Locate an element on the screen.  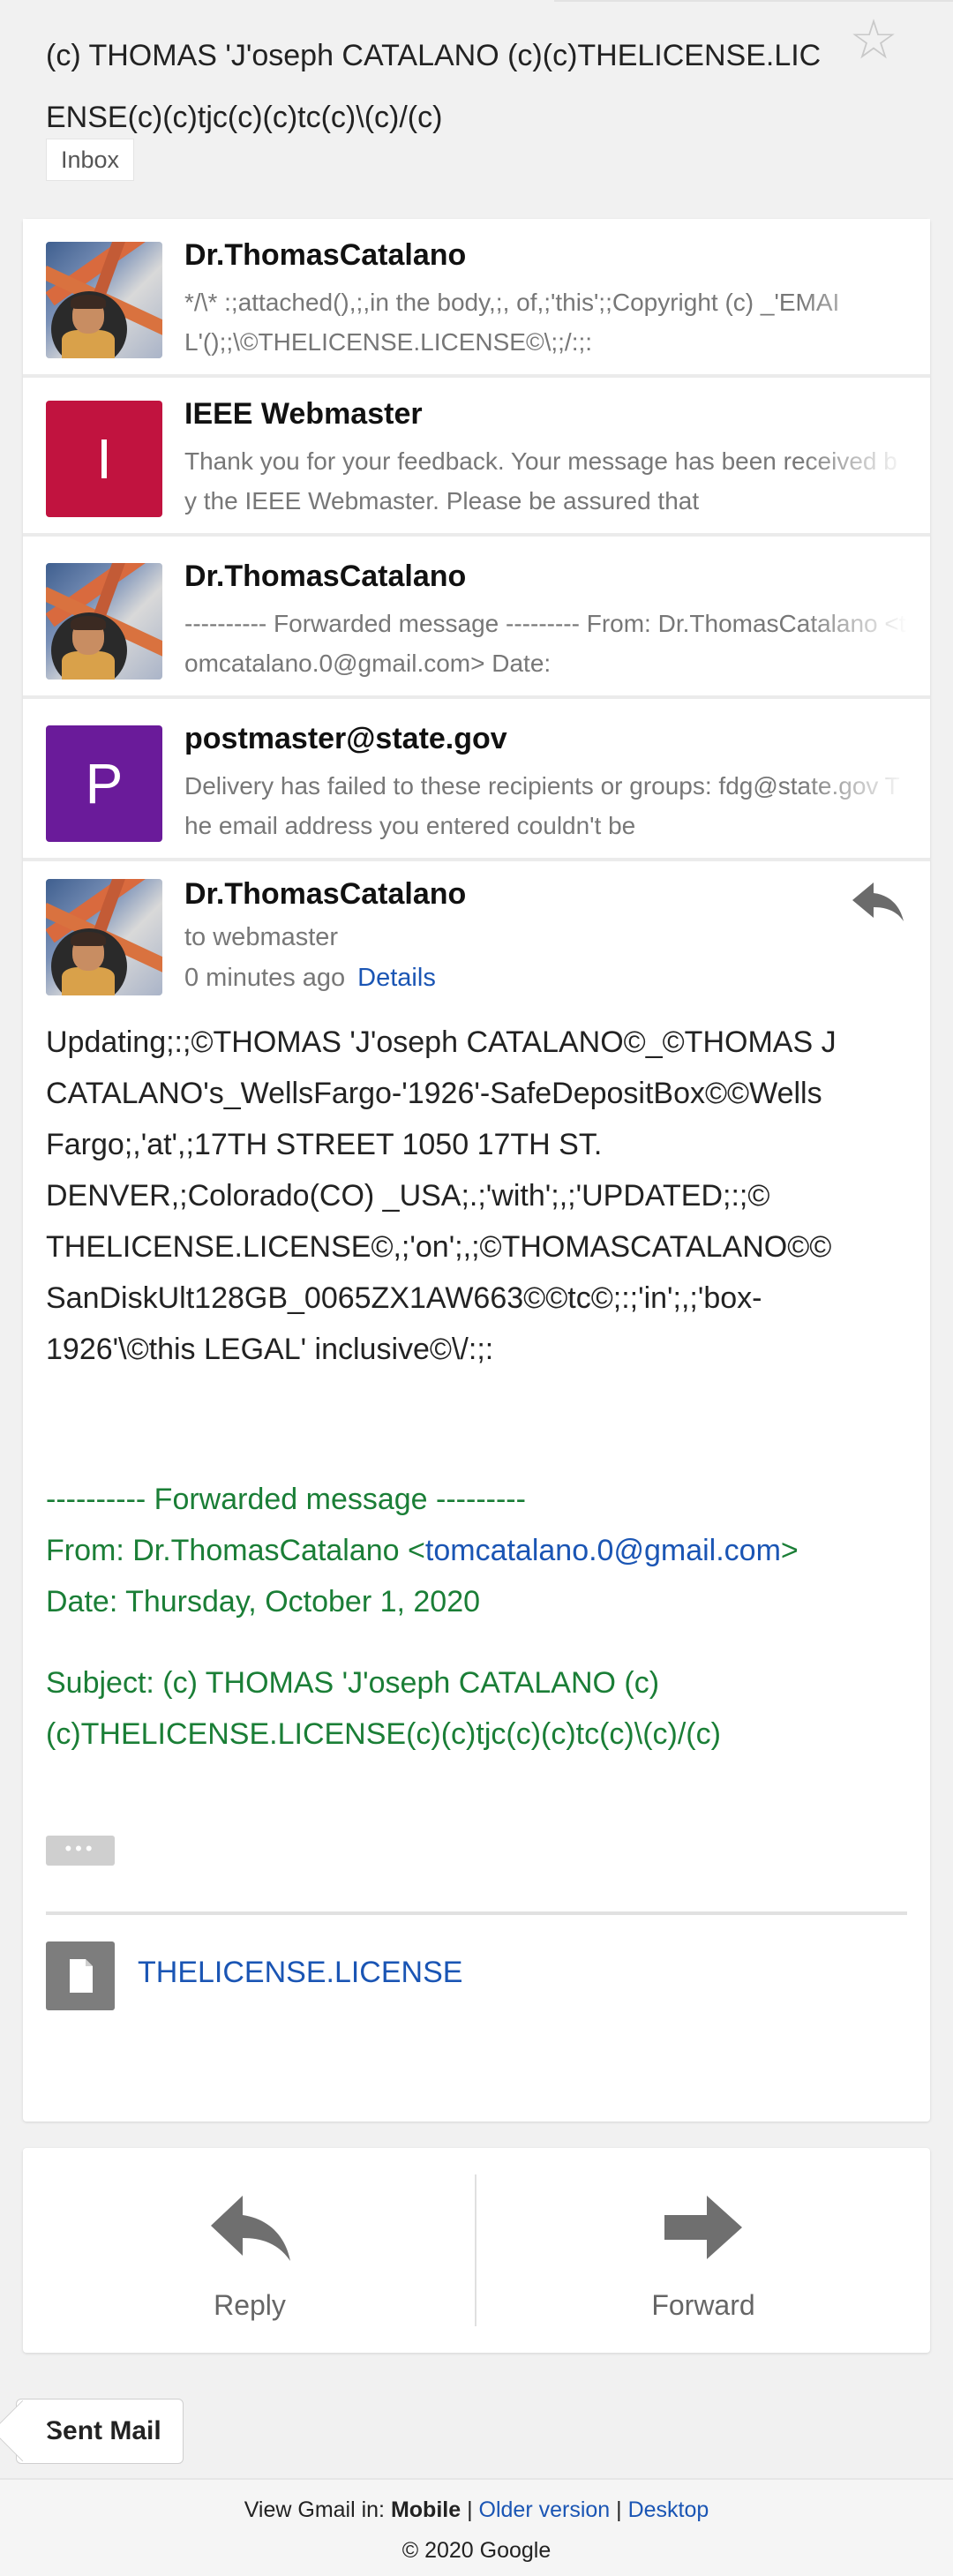
forward-label: Forward is located at coordinates (703, 2305).